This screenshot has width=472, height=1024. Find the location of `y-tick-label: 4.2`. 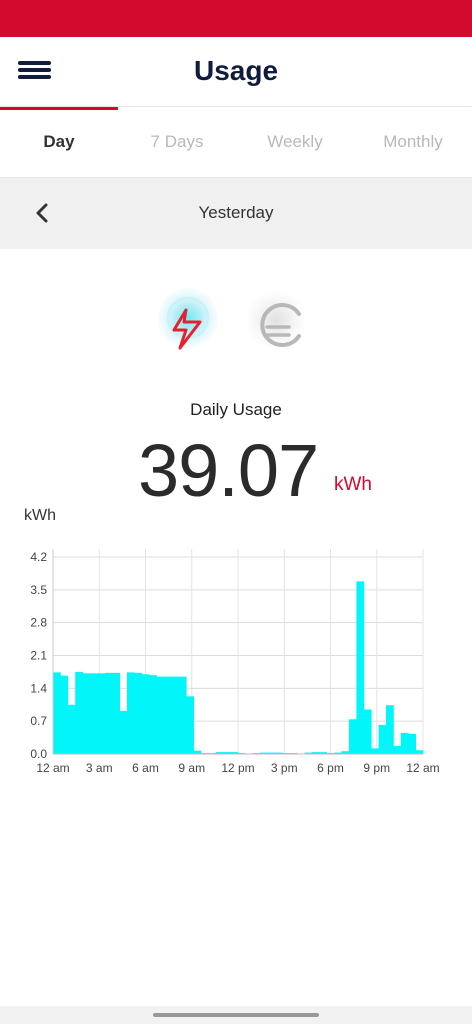

y-tick-label: 4.2 is located at coordinates (38, 557).